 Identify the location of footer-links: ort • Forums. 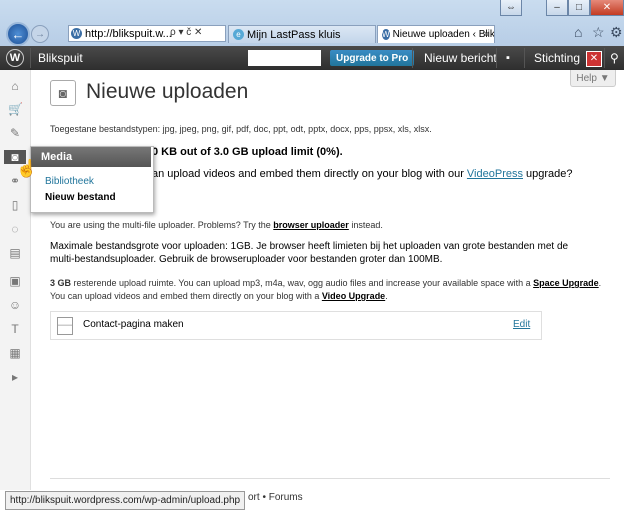
(275, 497).